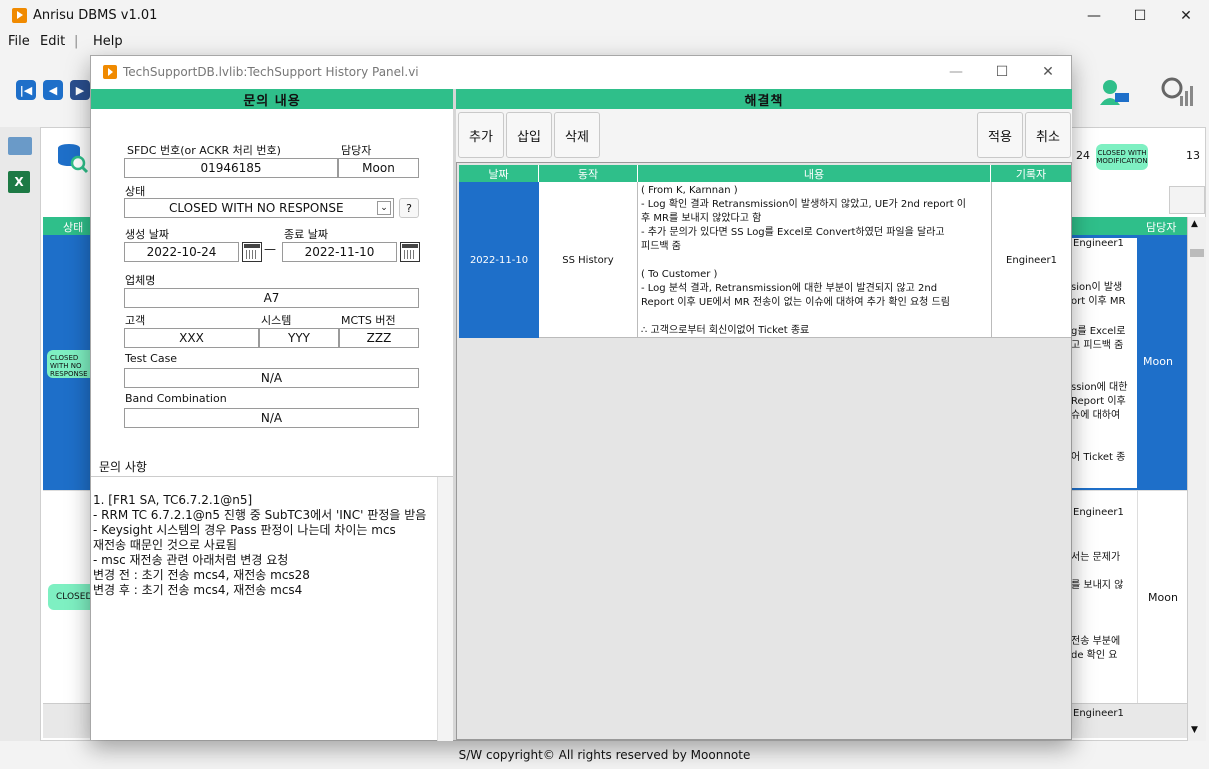 Image resolution: width=1209 pixels, height=769 pixels. What do you see at coordinates (191, 338) in the screenshot?
I see `customer-field: XXX` at bounding box center [191, 338].